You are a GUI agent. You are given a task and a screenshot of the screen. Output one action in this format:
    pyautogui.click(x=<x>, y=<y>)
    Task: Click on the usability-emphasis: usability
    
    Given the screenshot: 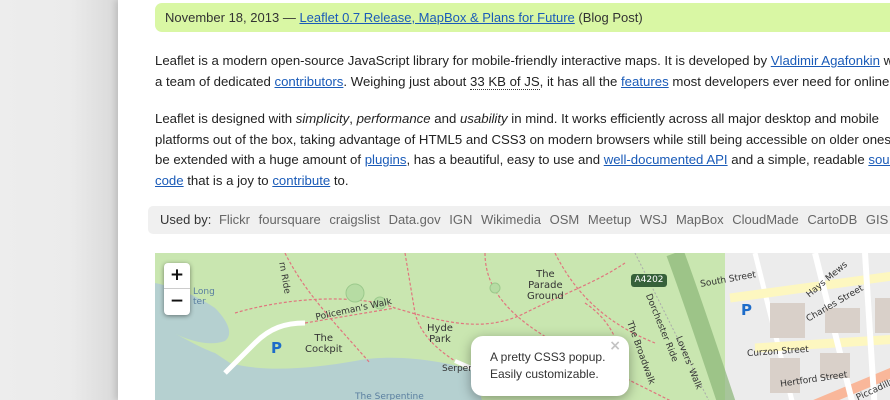 What is the action you would take?
    pyautogui.click(x=483, y=118)
    